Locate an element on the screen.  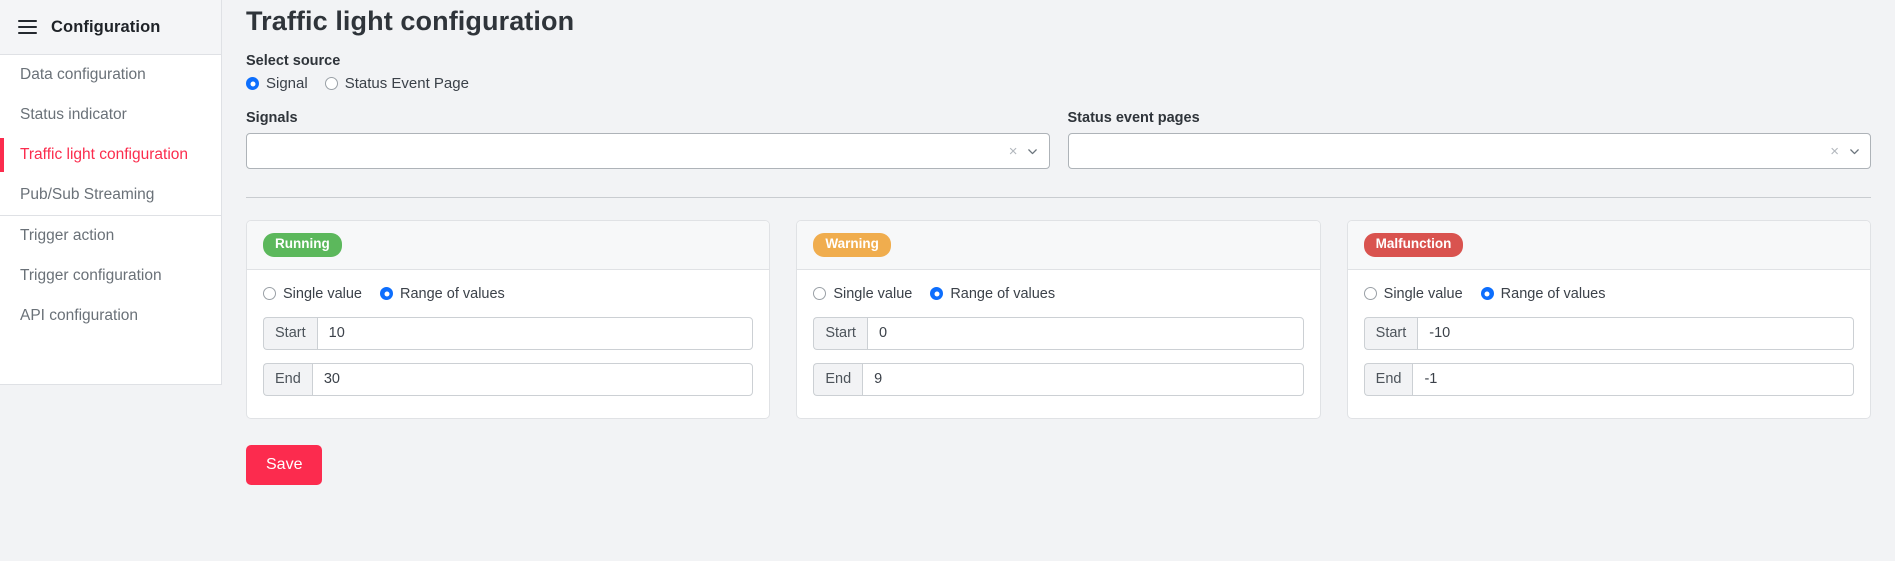
card-header-running: Running is located at coordinates (508, 245).